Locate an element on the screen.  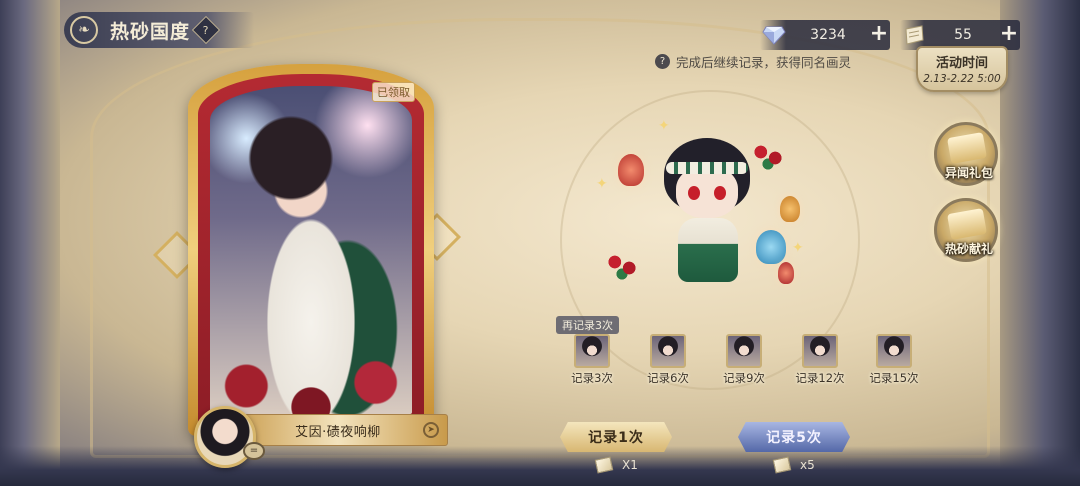
avatar-badge: = is located at coordinates (254, 451).